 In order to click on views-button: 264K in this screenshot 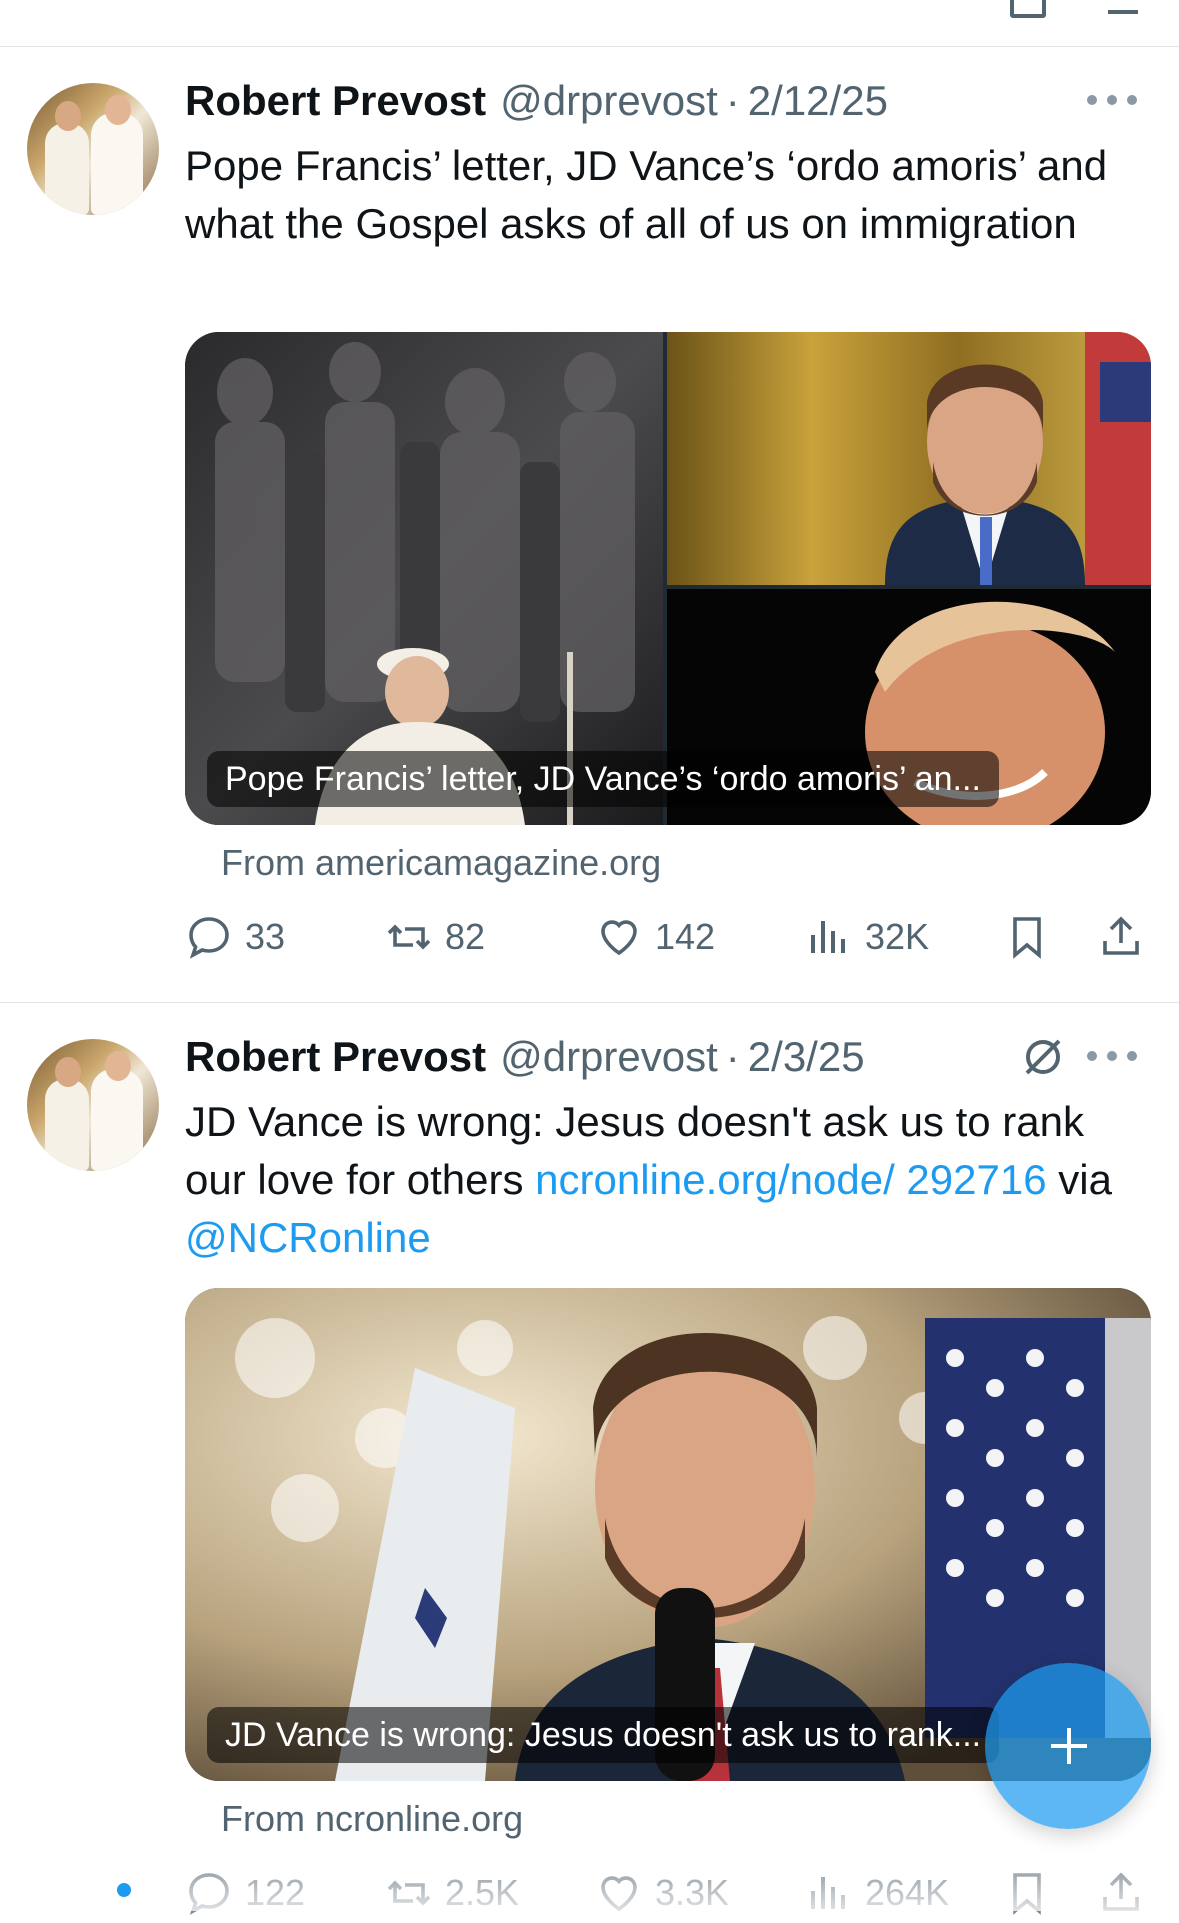, I will do `click(877, 1893)`.